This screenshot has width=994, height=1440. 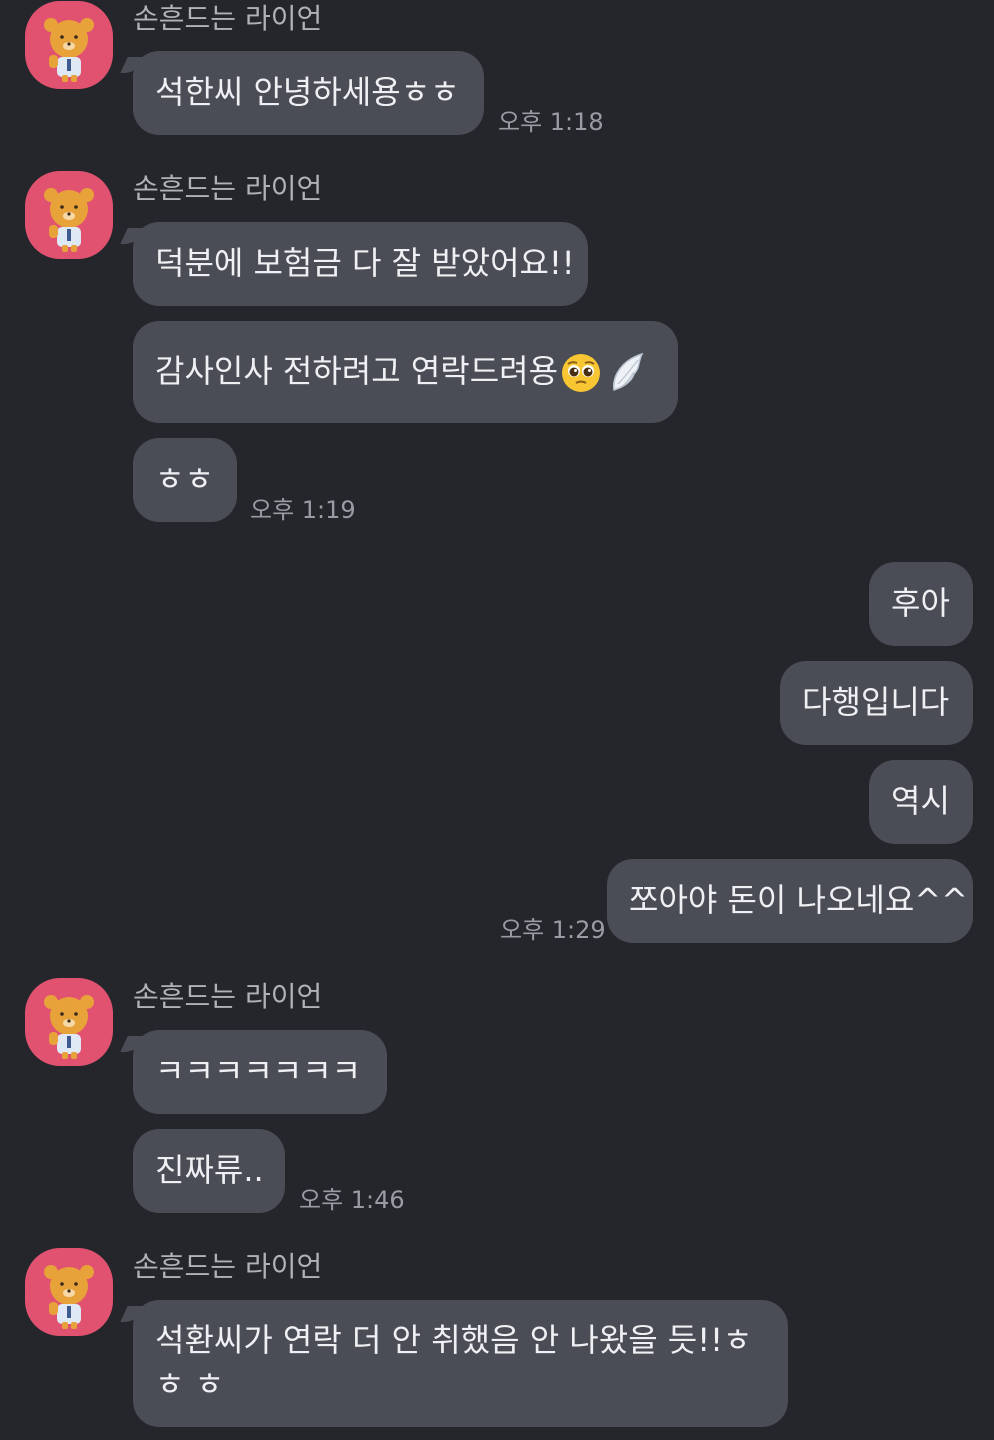 I want to click on message-text: 덕분에 보험금 다 잘 받았어요!!, so click(x=365, y=263).